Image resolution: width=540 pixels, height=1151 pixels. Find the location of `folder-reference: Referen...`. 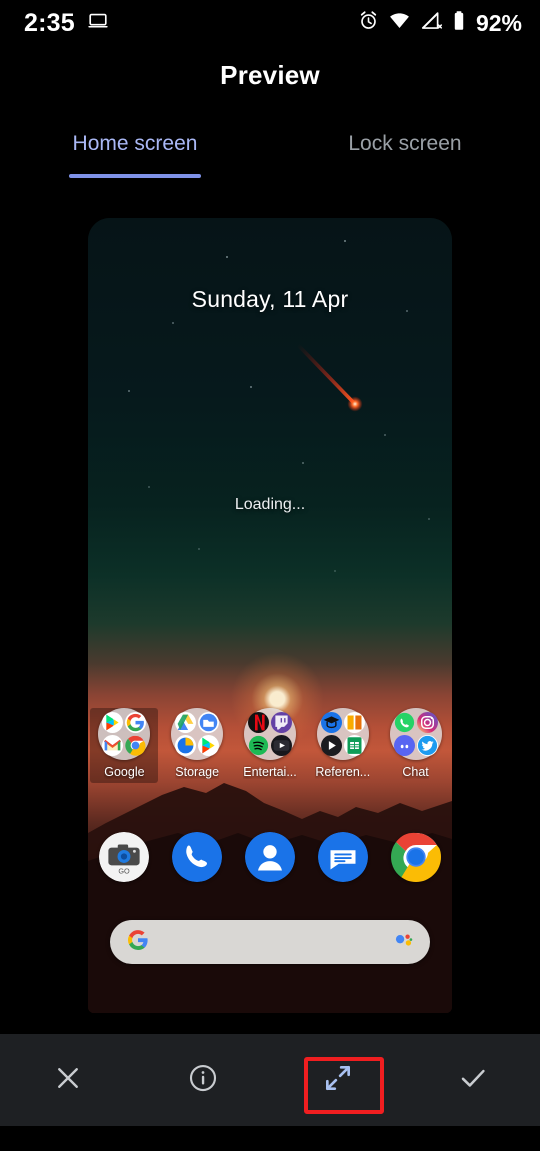

folder-reference: Referen... is located at coordinates (343, 743).